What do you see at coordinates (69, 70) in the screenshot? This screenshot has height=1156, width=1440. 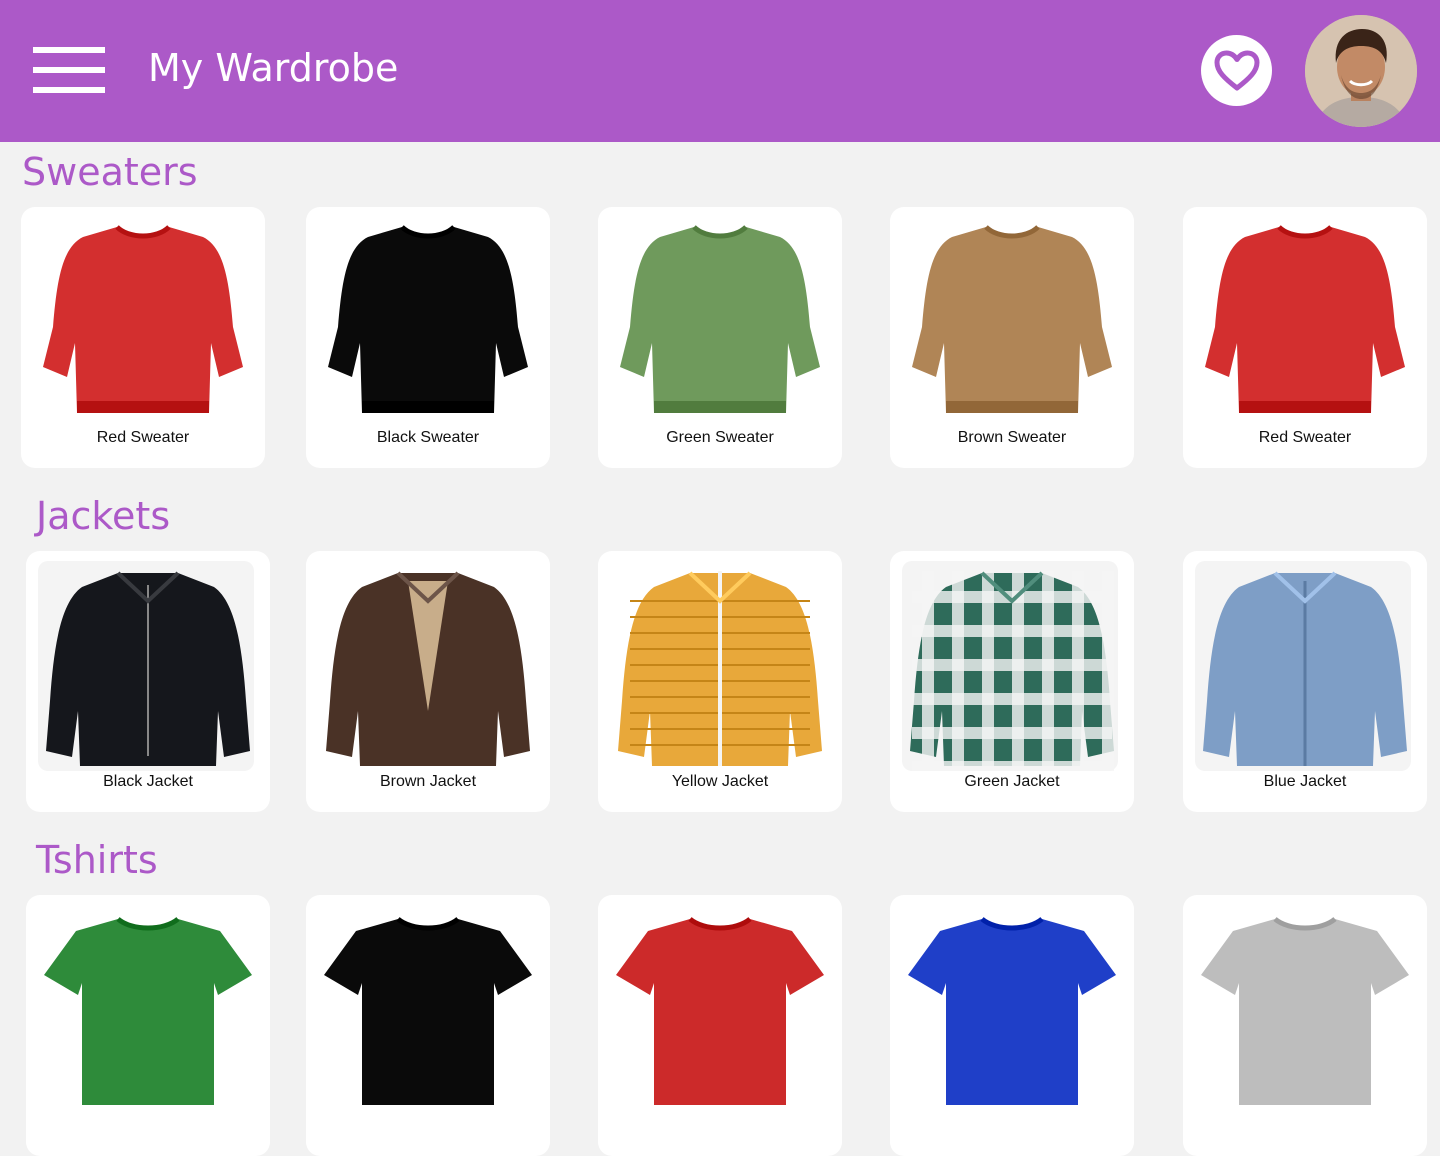 I see `hamburger-menu-icon` at bounding box center [69, 70].